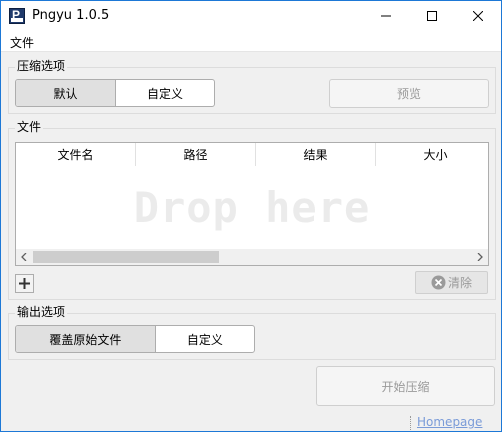  What do you see at coordinates (252, 257) in the screenshot?
I see `horizontal-scrollbar` at bounding box center [252, 257].